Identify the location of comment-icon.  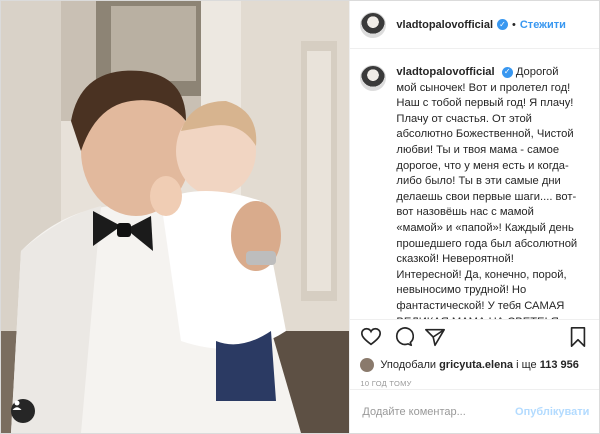
(403, 337).